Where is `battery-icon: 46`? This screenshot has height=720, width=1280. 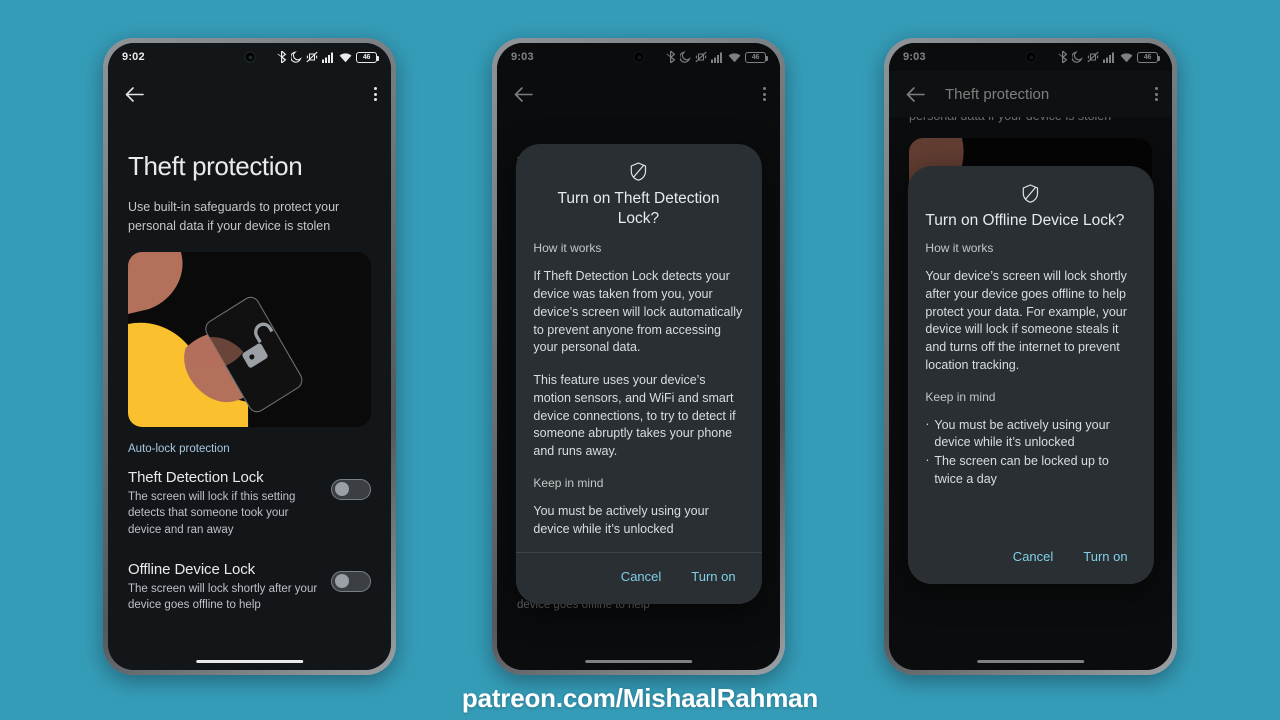 battery-icon: 46 is located at coordinates (367, 57).